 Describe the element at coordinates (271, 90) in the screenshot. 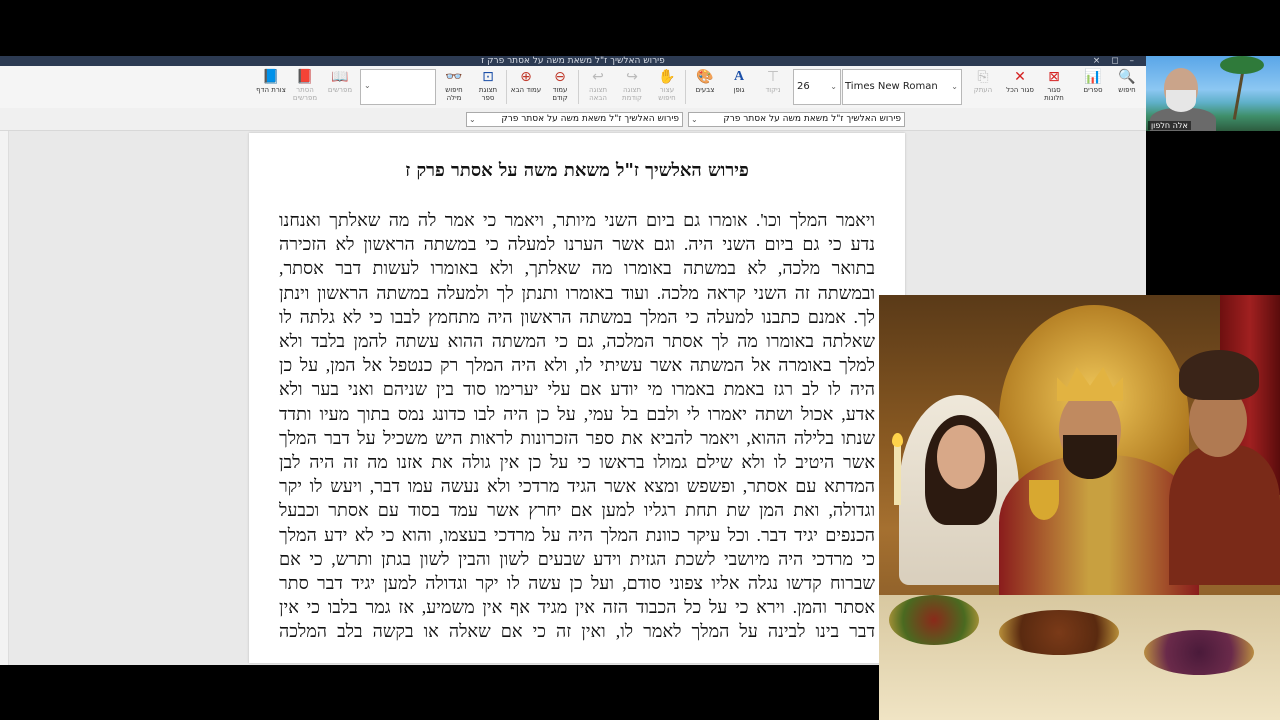

I see `page-shape-label: צורת הדף` at that location.